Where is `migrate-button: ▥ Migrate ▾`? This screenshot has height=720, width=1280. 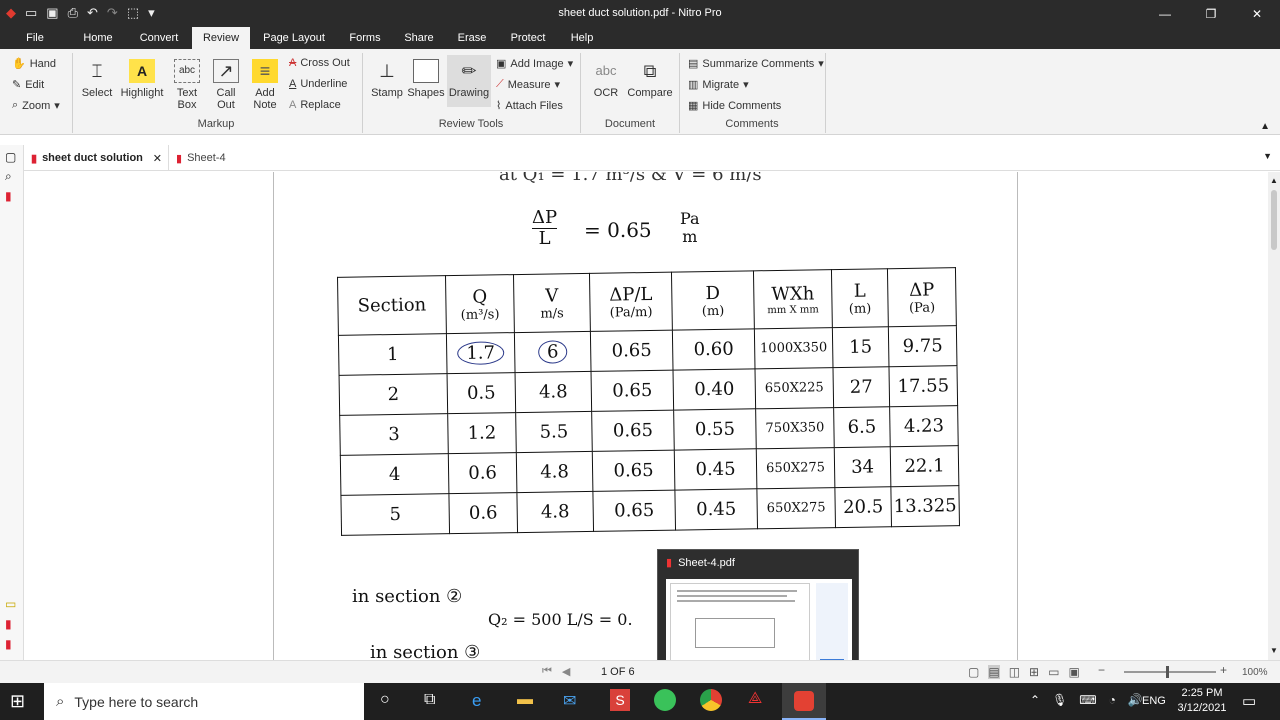
migrate-button: ▥ Migrate ▾ is located at coordinates (718, 85).